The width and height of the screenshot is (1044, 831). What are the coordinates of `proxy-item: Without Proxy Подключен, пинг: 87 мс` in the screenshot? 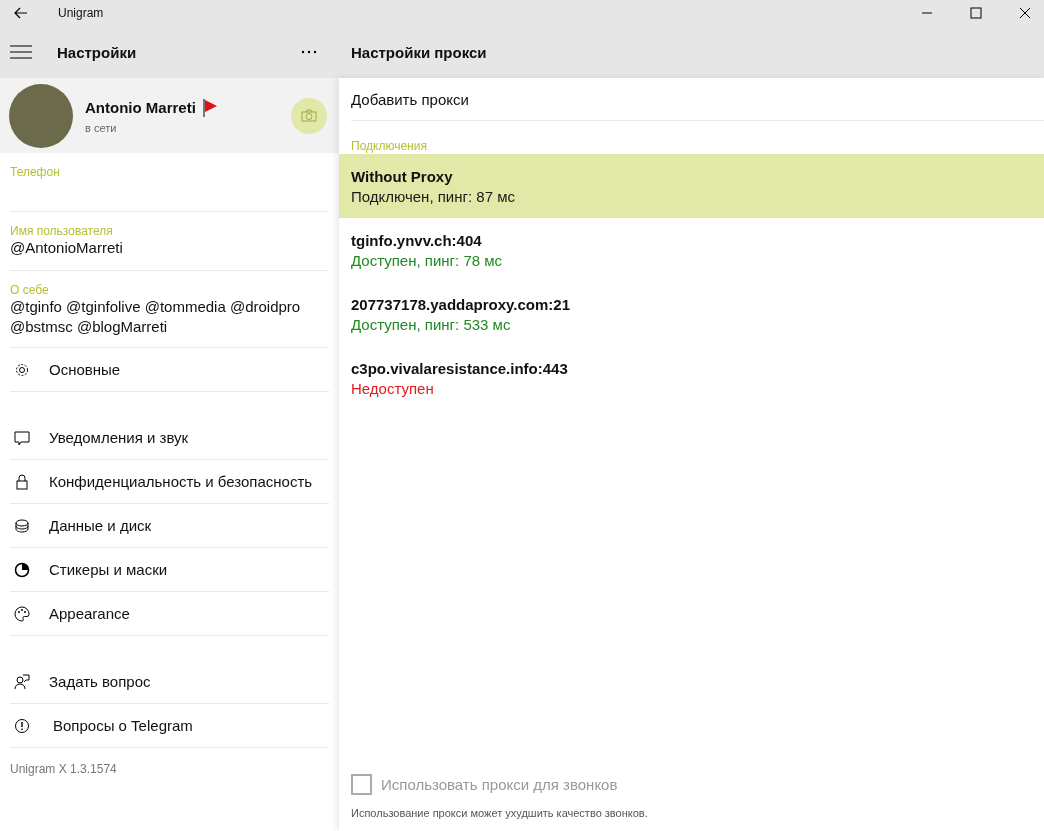 It's located at (691, 186).